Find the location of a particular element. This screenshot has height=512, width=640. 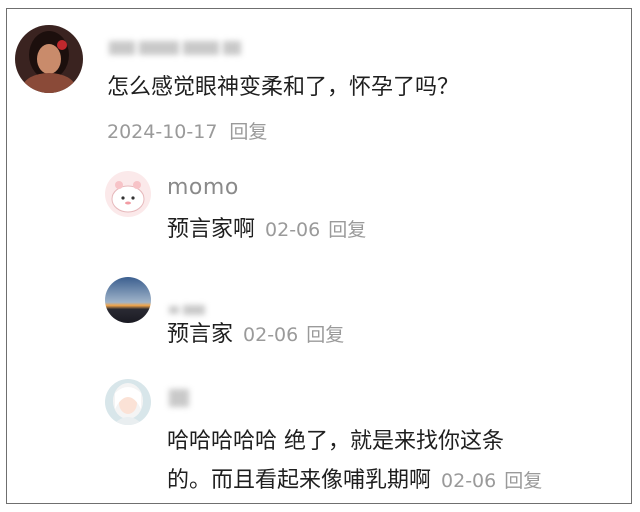

reply-text-body: 的。而且看起来像哺乳期啊 is located at coordinates (299, 480).